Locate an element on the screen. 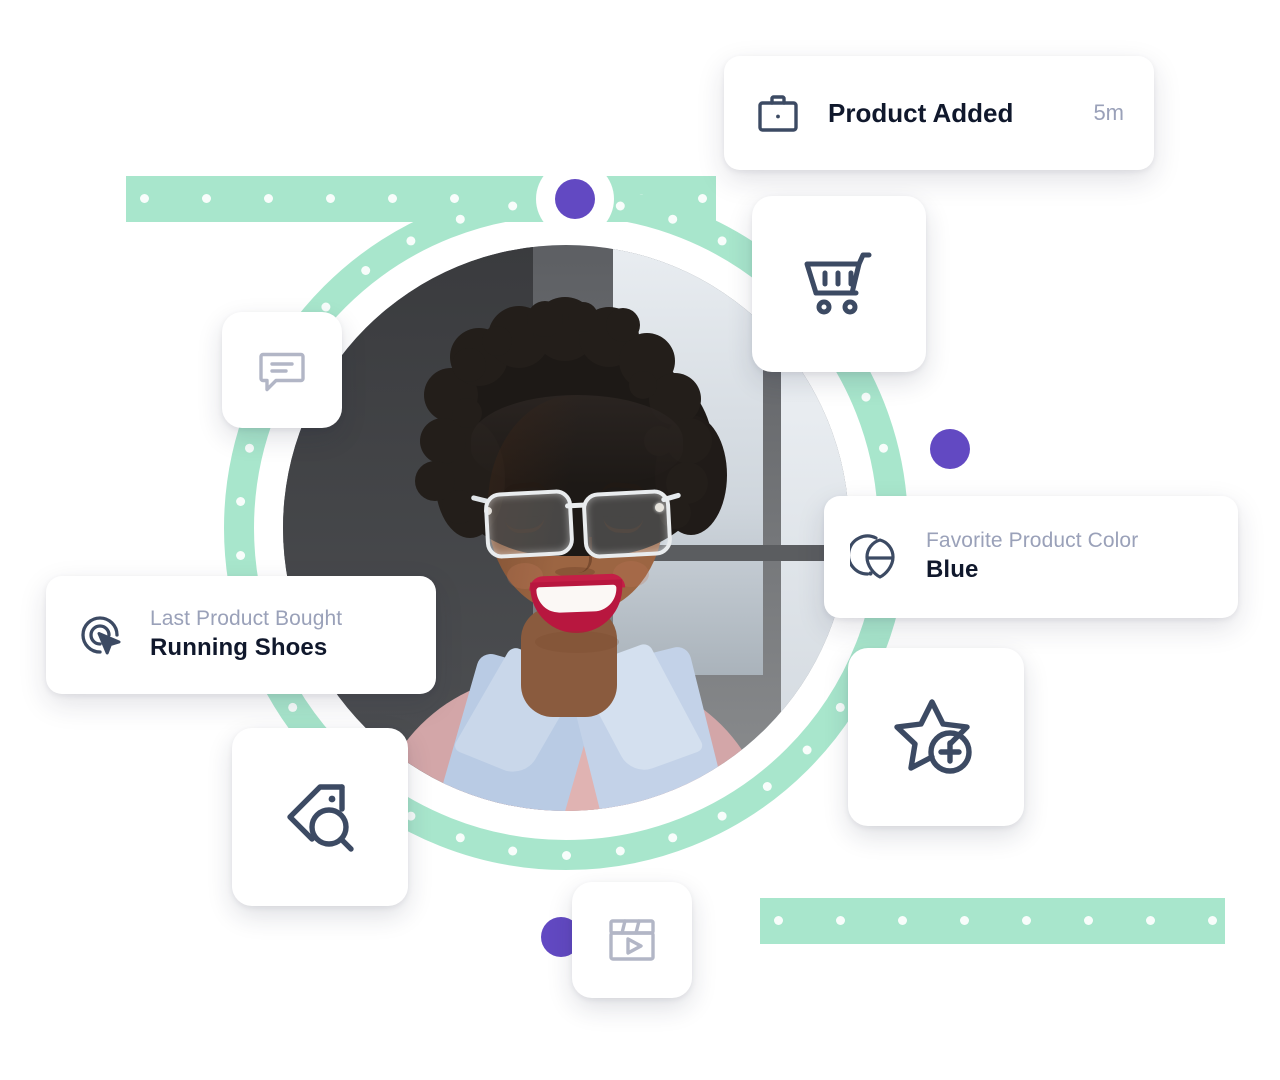 This screenshot has height=1080, width=1280. glasses-left-lens is located at coordinates (529, 524).